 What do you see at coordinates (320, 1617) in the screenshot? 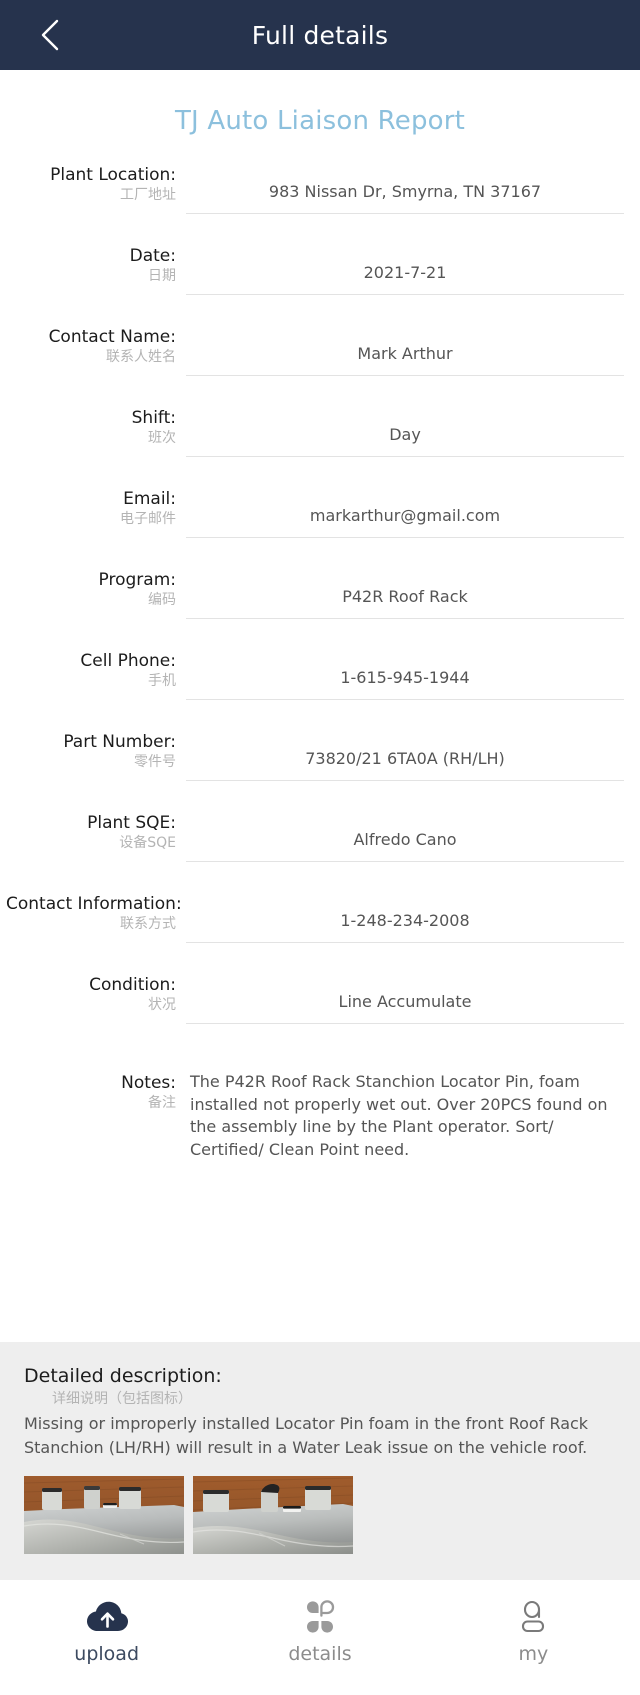
I see `clover-grid-icon` at bounding box center [320, 1617].